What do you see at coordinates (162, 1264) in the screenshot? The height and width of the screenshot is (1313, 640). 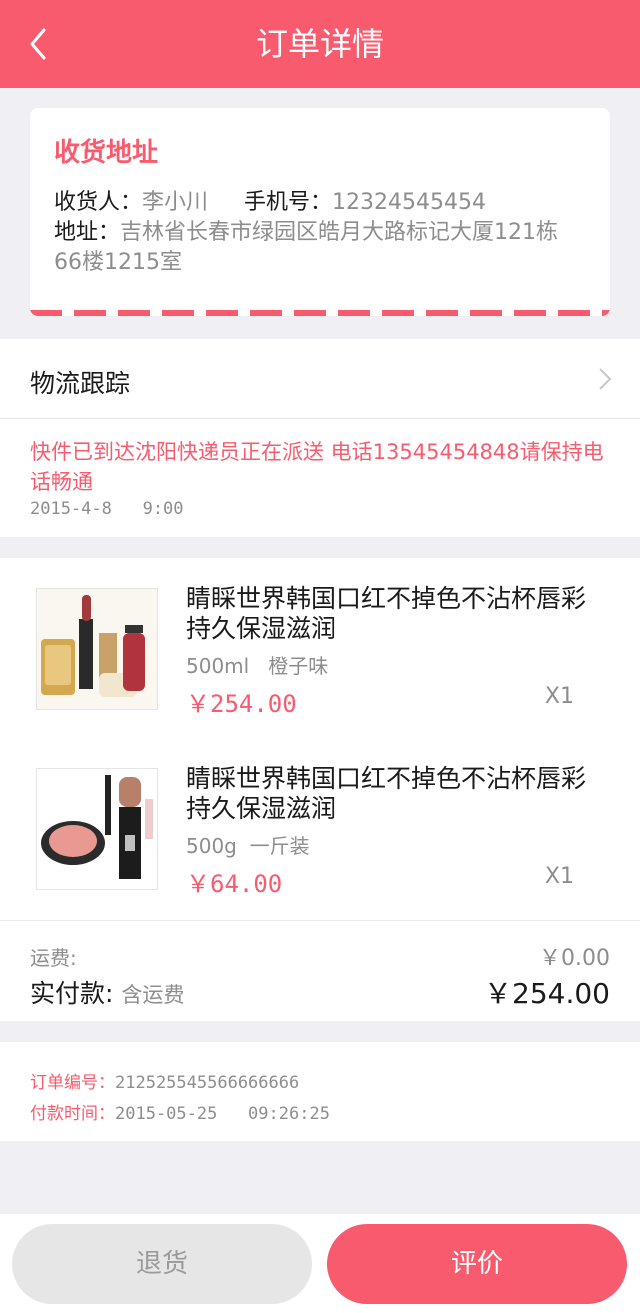 I see `return-button: 退货` at bounding box center [162, 1264].